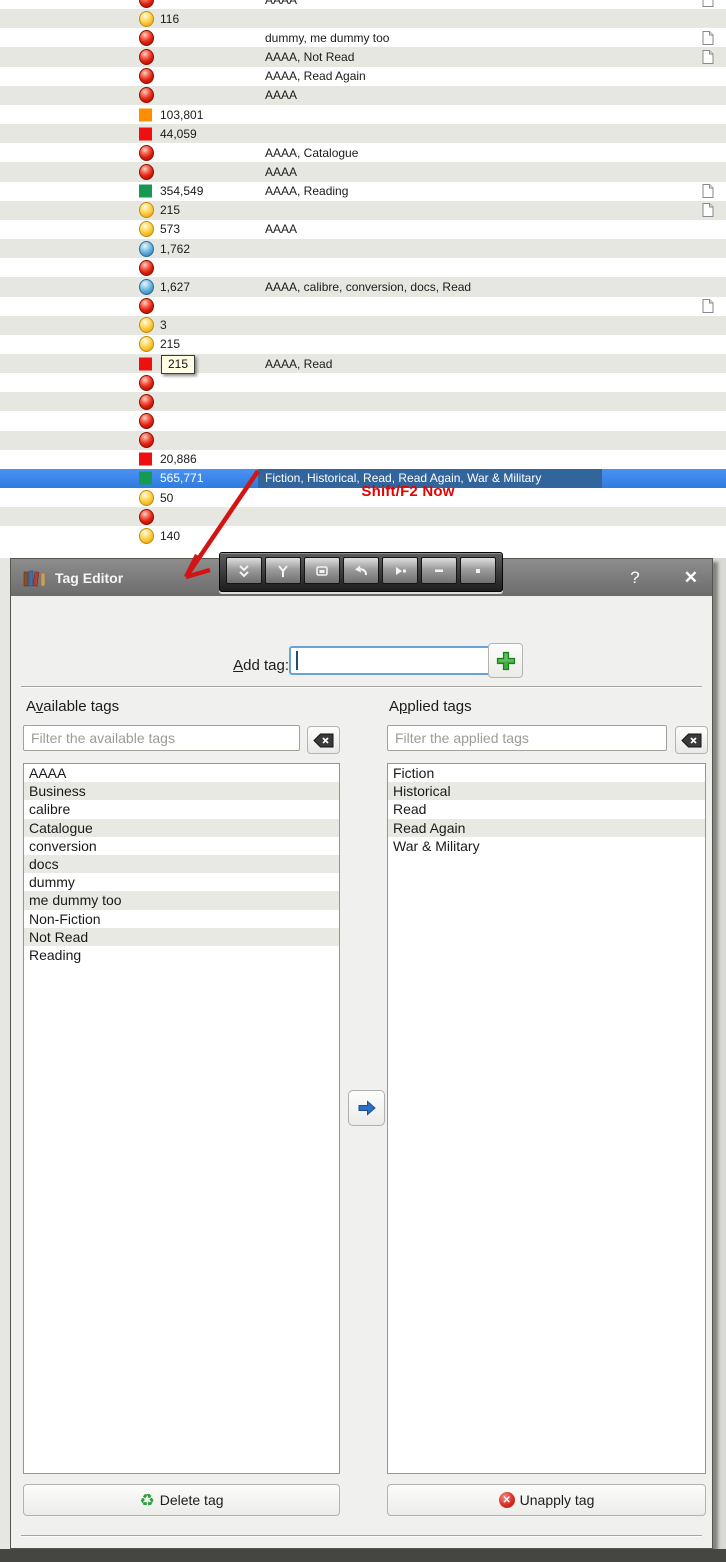 The width and height of the screenshot is (726, 1562). What do you see at coordinates (283, 570) in the screenshot?
I see `wrench-icon` at bounding box center [283, 570].